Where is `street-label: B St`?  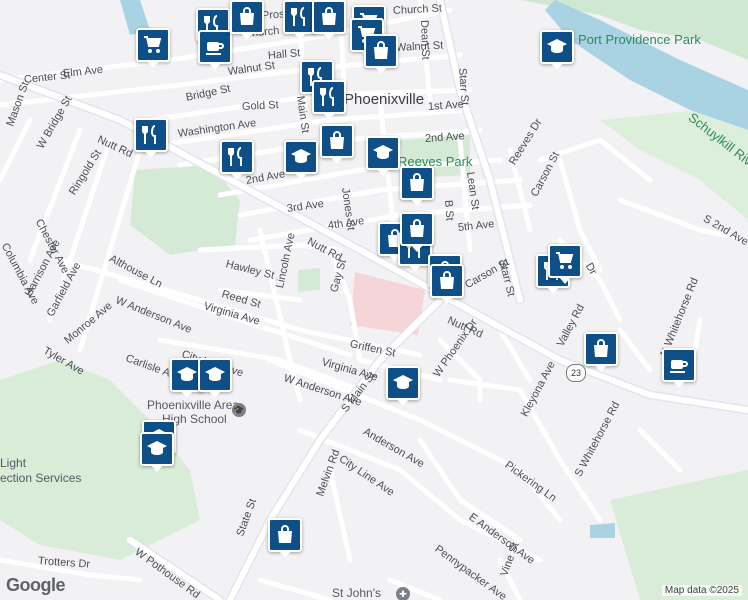
street-label: B St is located at coordinates (449, 210).